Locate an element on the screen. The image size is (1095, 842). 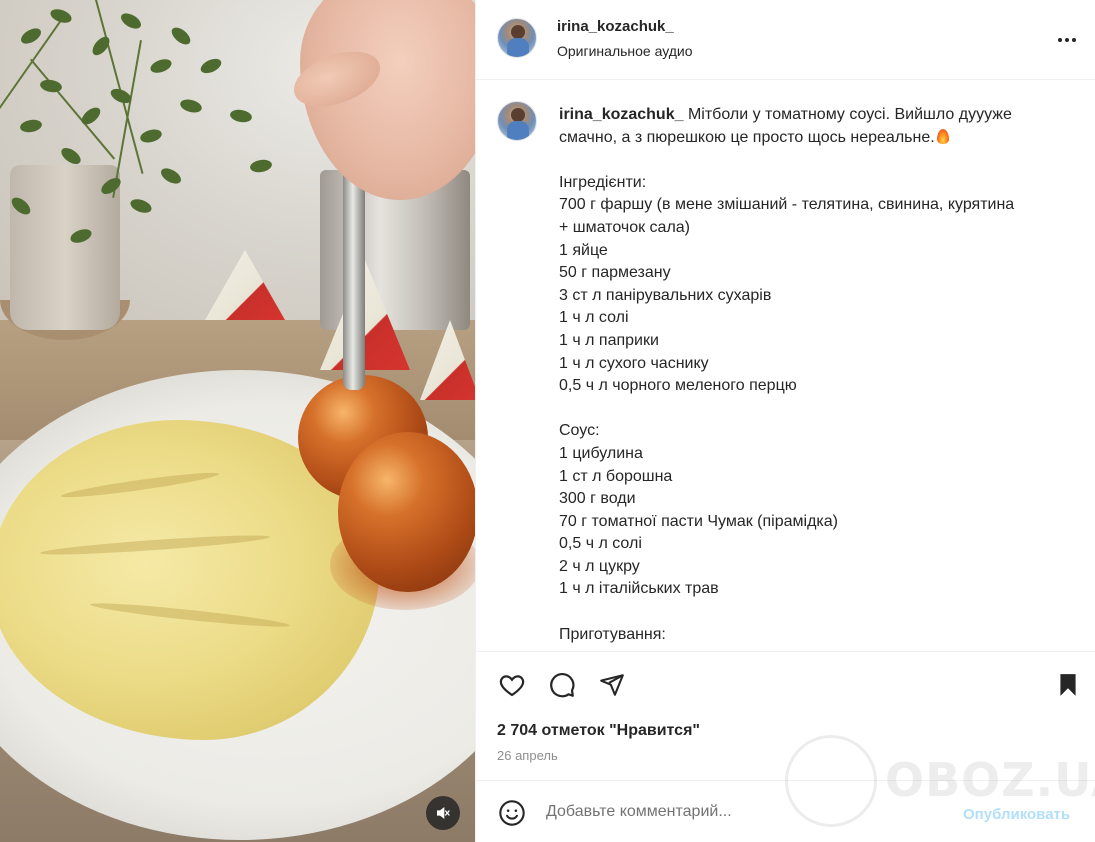
more-icon is located at coordinates (1060, 40).